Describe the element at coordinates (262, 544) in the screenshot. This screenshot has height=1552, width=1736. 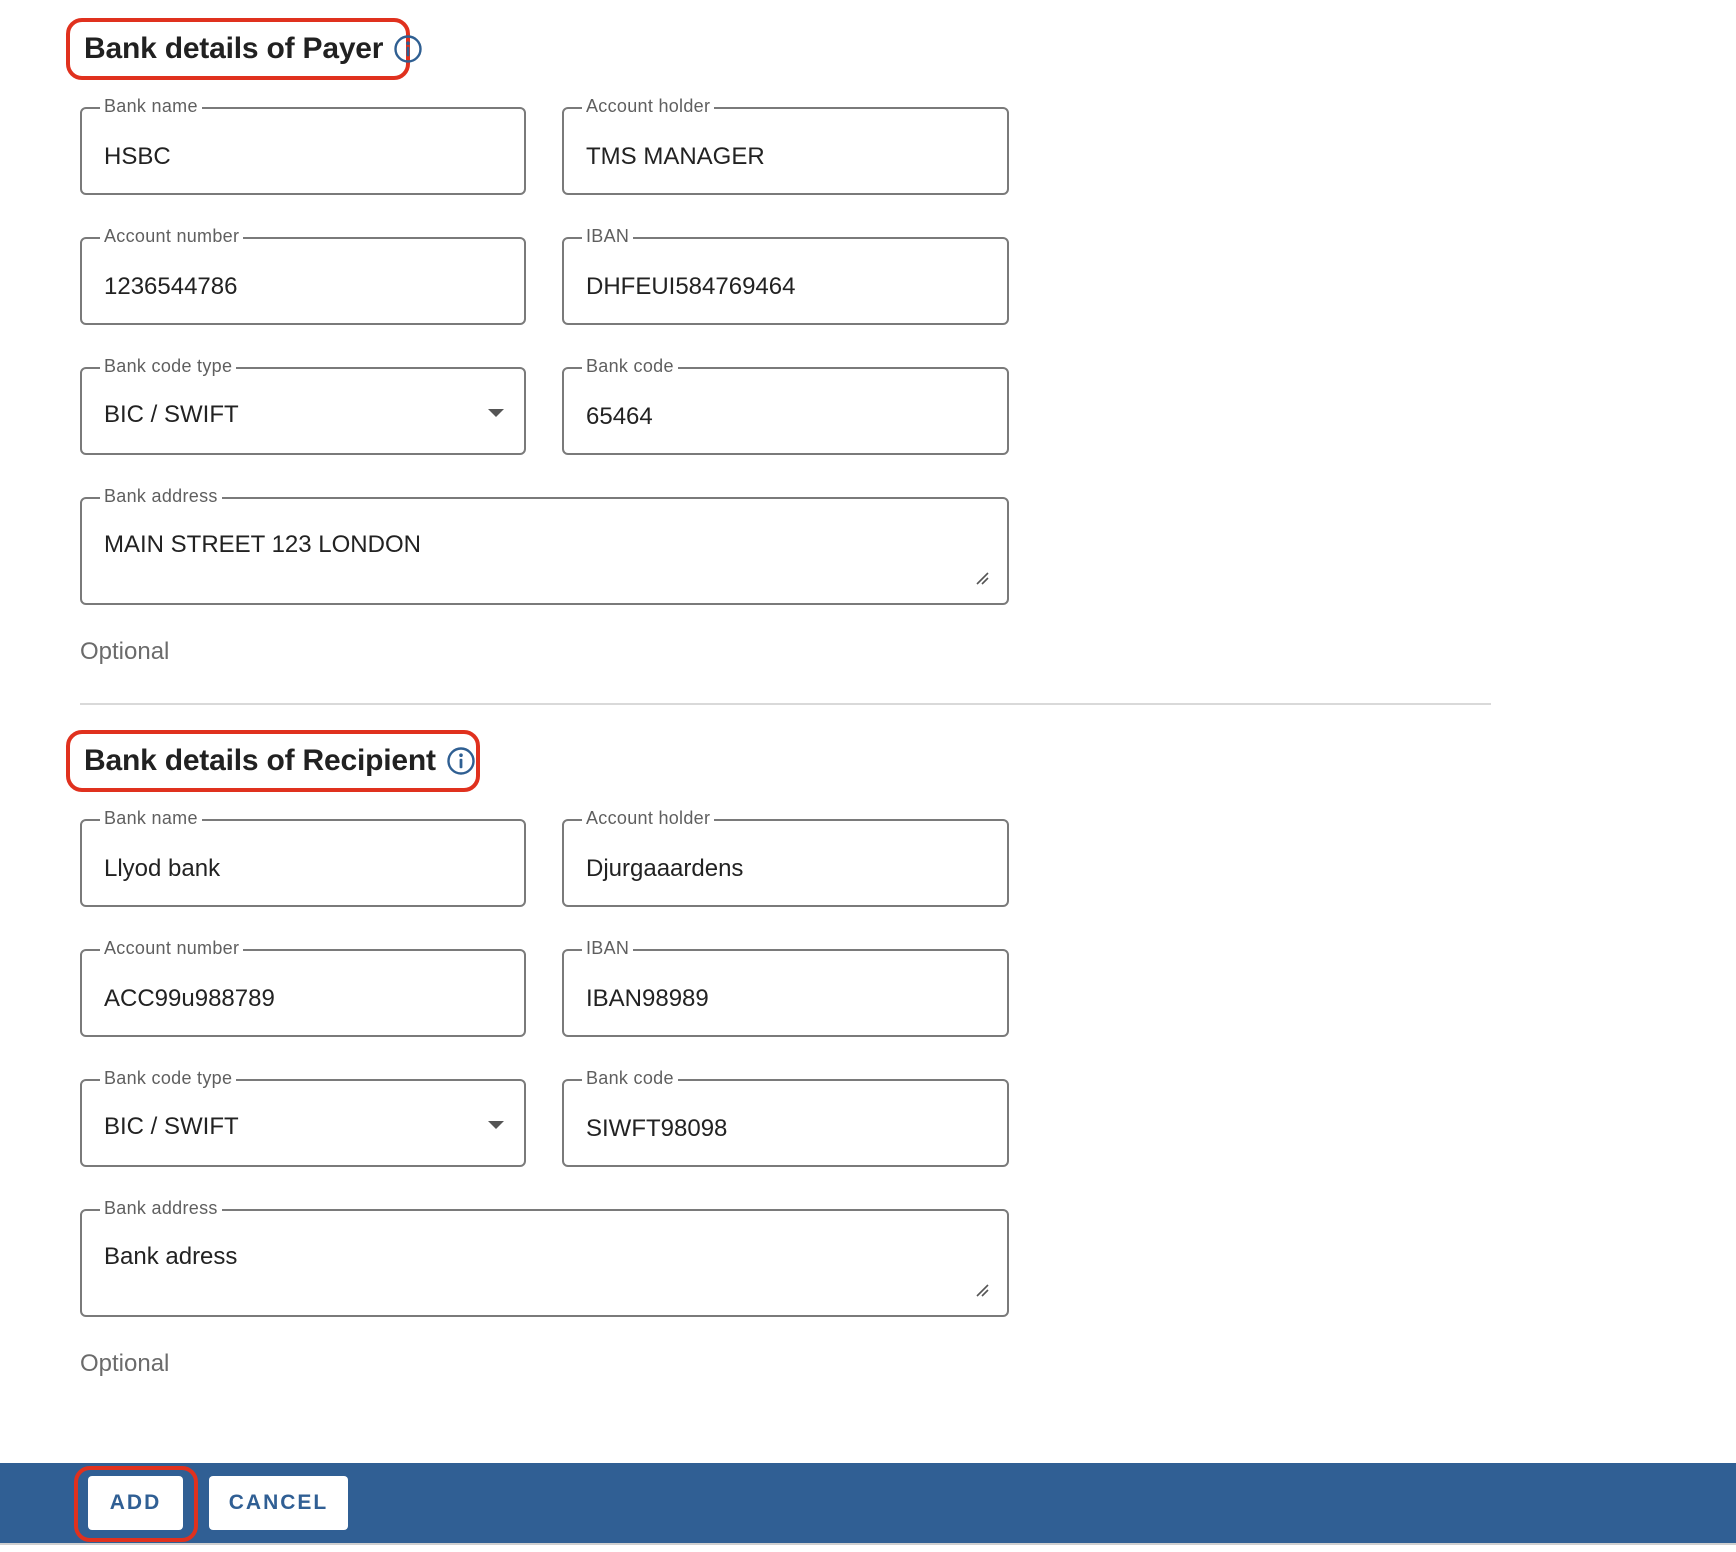
I see `field-value: MAIN STREET 123 LONDON` at that location.